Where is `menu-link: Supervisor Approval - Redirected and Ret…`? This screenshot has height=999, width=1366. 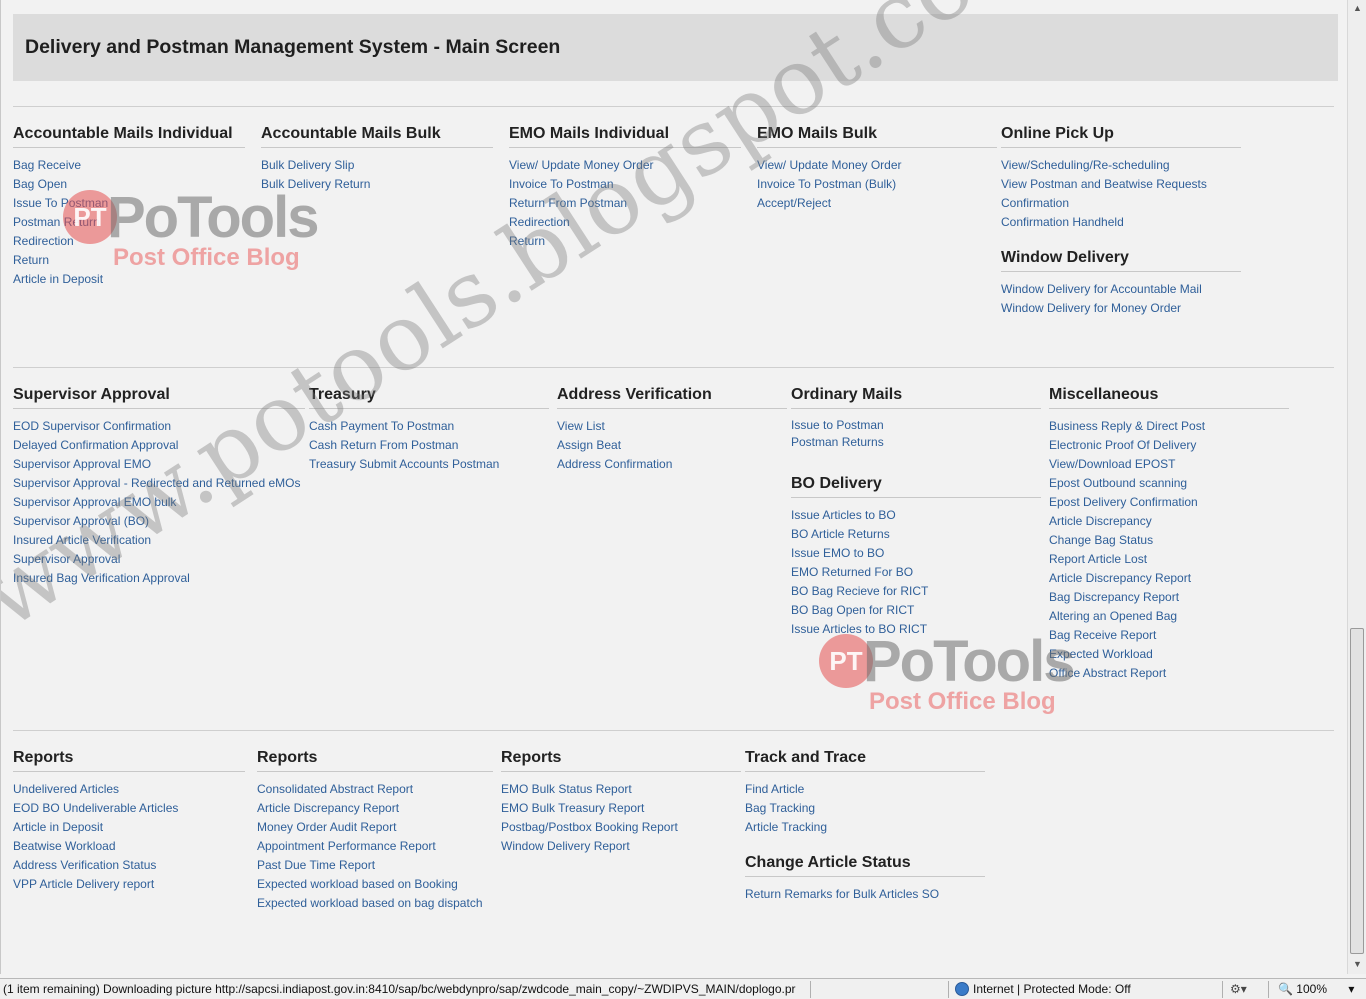 menu-link: Supervisor Approval - Redirected and Ret… is located at coordinates (159, 483).